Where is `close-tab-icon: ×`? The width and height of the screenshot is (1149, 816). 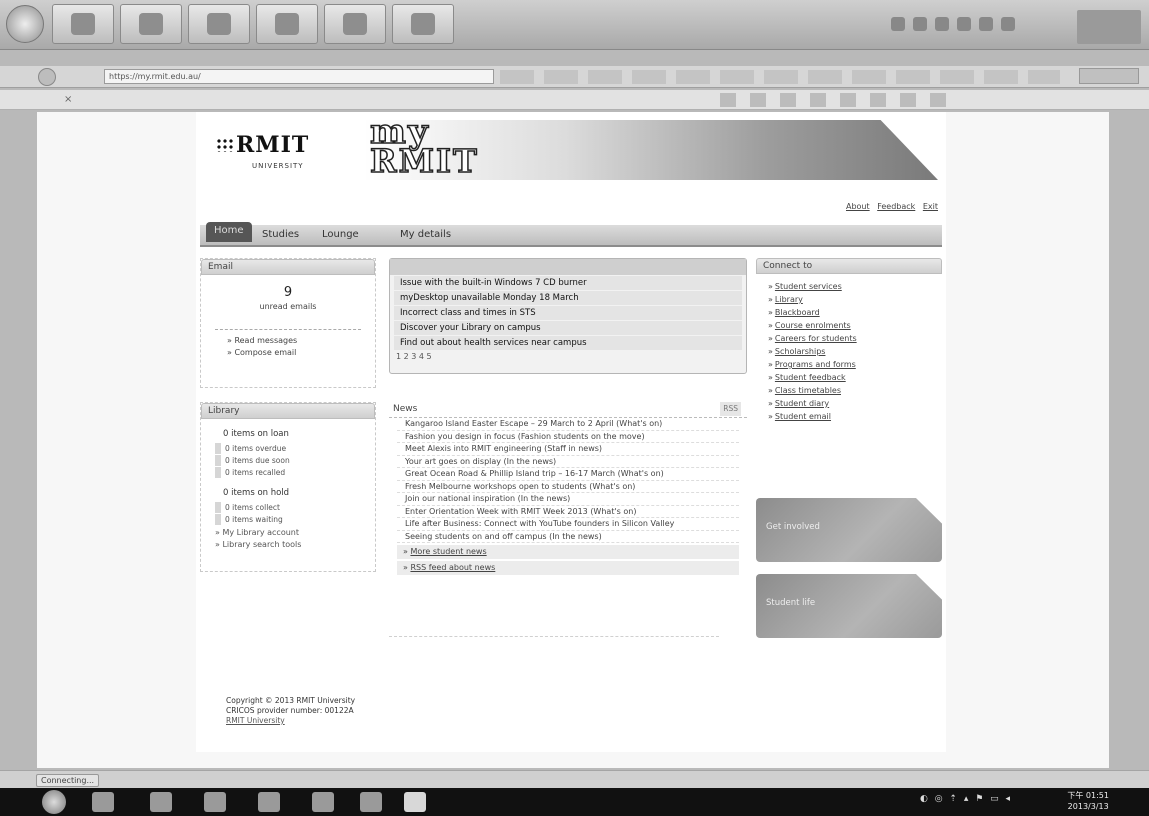
close-tab-icon: × is located at coordinates (68, 99).